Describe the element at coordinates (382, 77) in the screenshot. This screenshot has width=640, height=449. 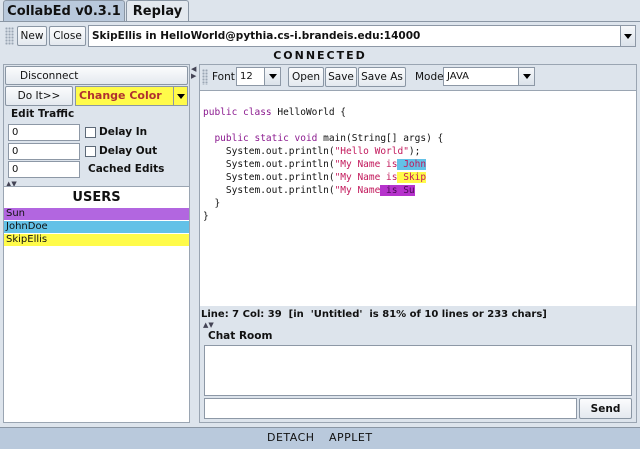
I see `save-as-button: Save As` at that location.